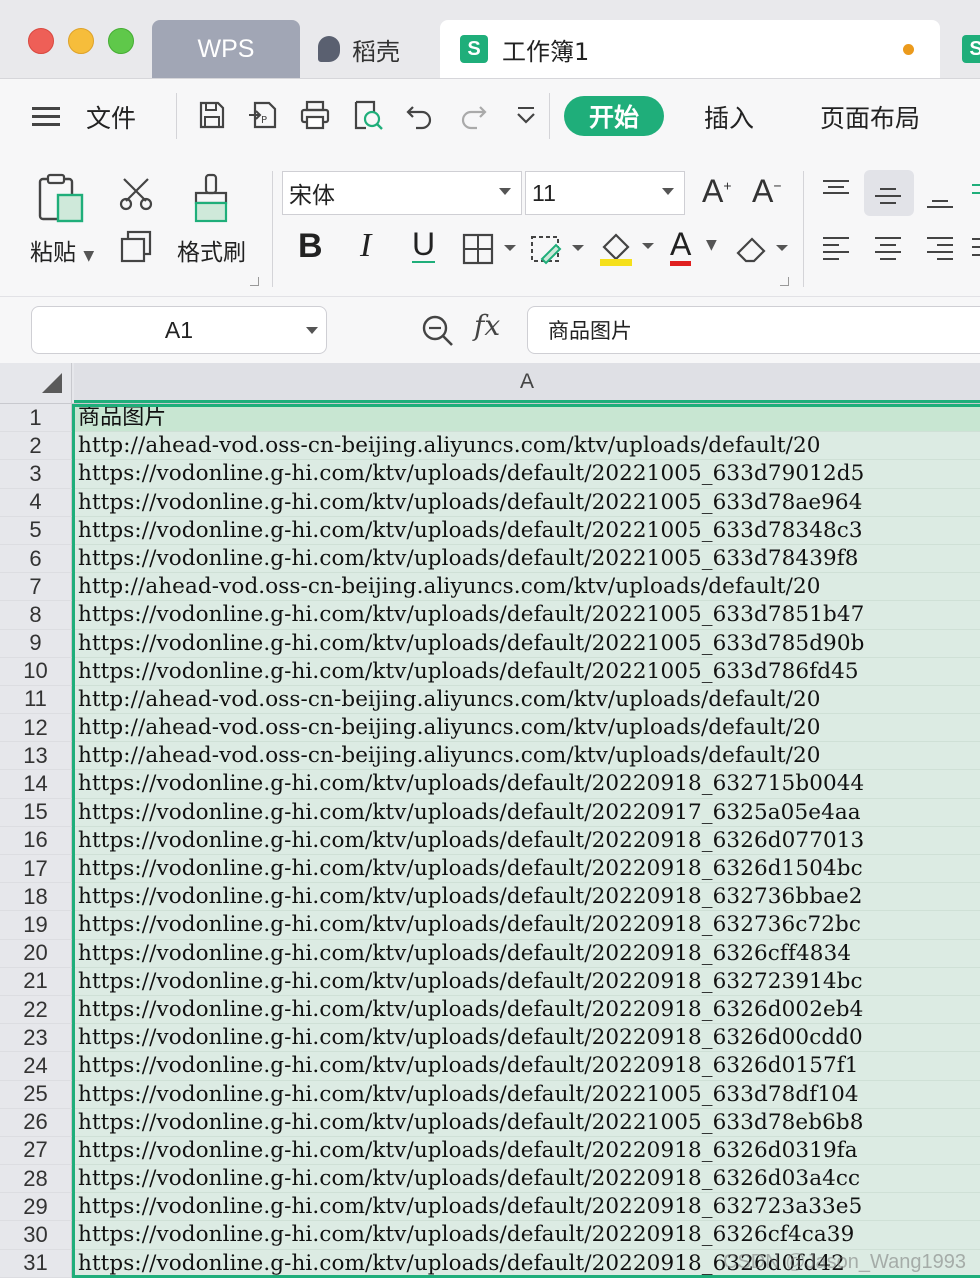  I want to click on row-header: 28, so click(36, 1179).